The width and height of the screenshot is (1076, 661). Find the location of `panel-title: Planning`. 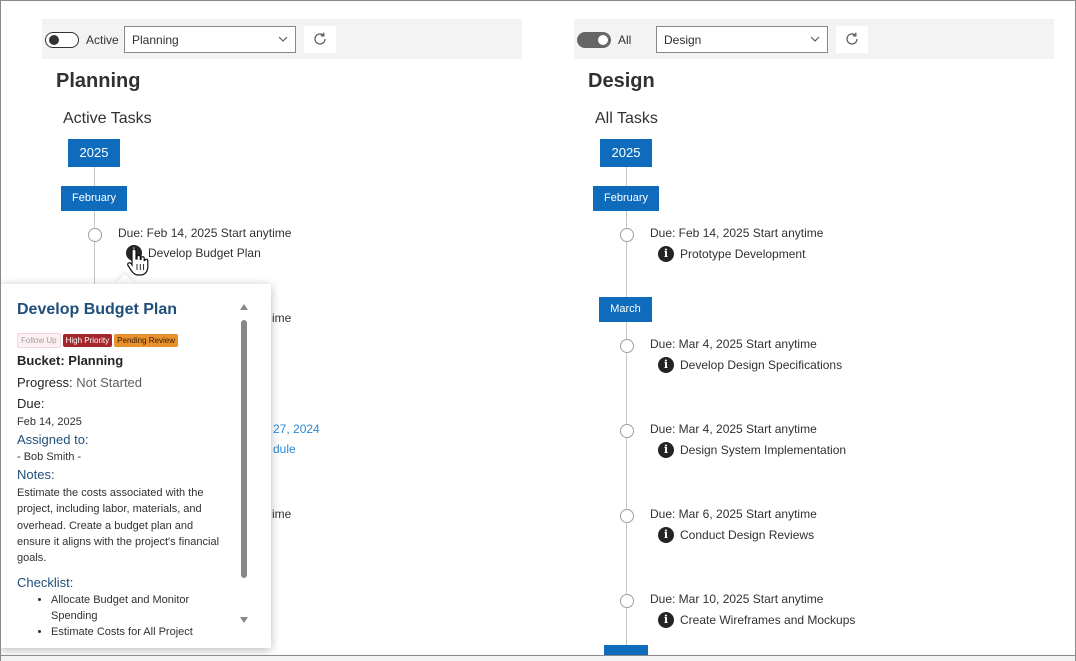

panel-title: Planning is located at coordinates (98, 81).